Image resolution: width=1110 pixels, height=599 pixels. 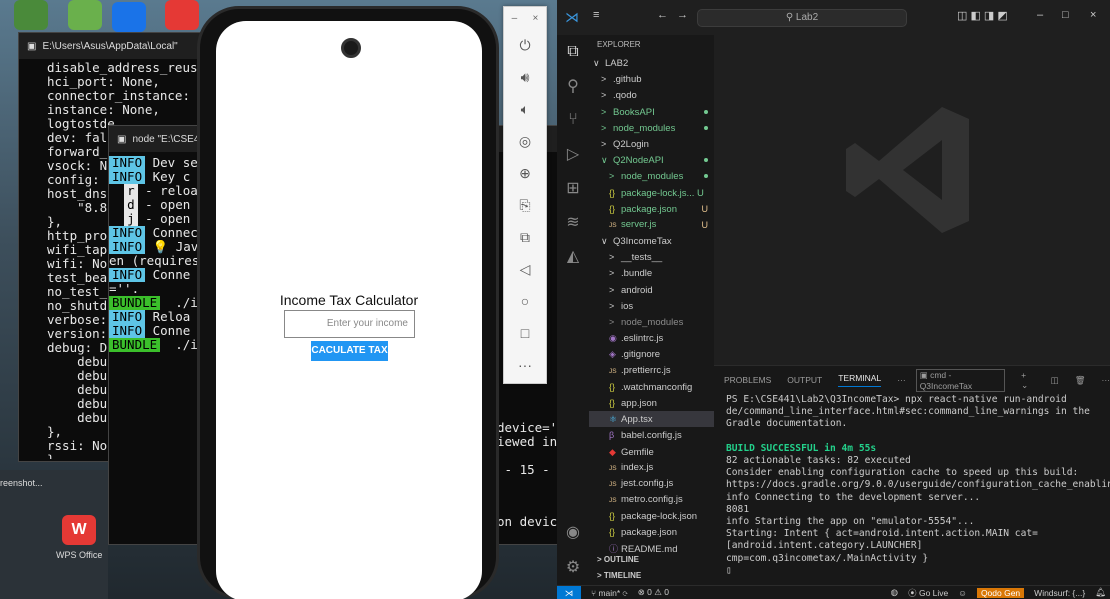 I want to click on window-close-icon: ×, so click(x=1093, y=15).